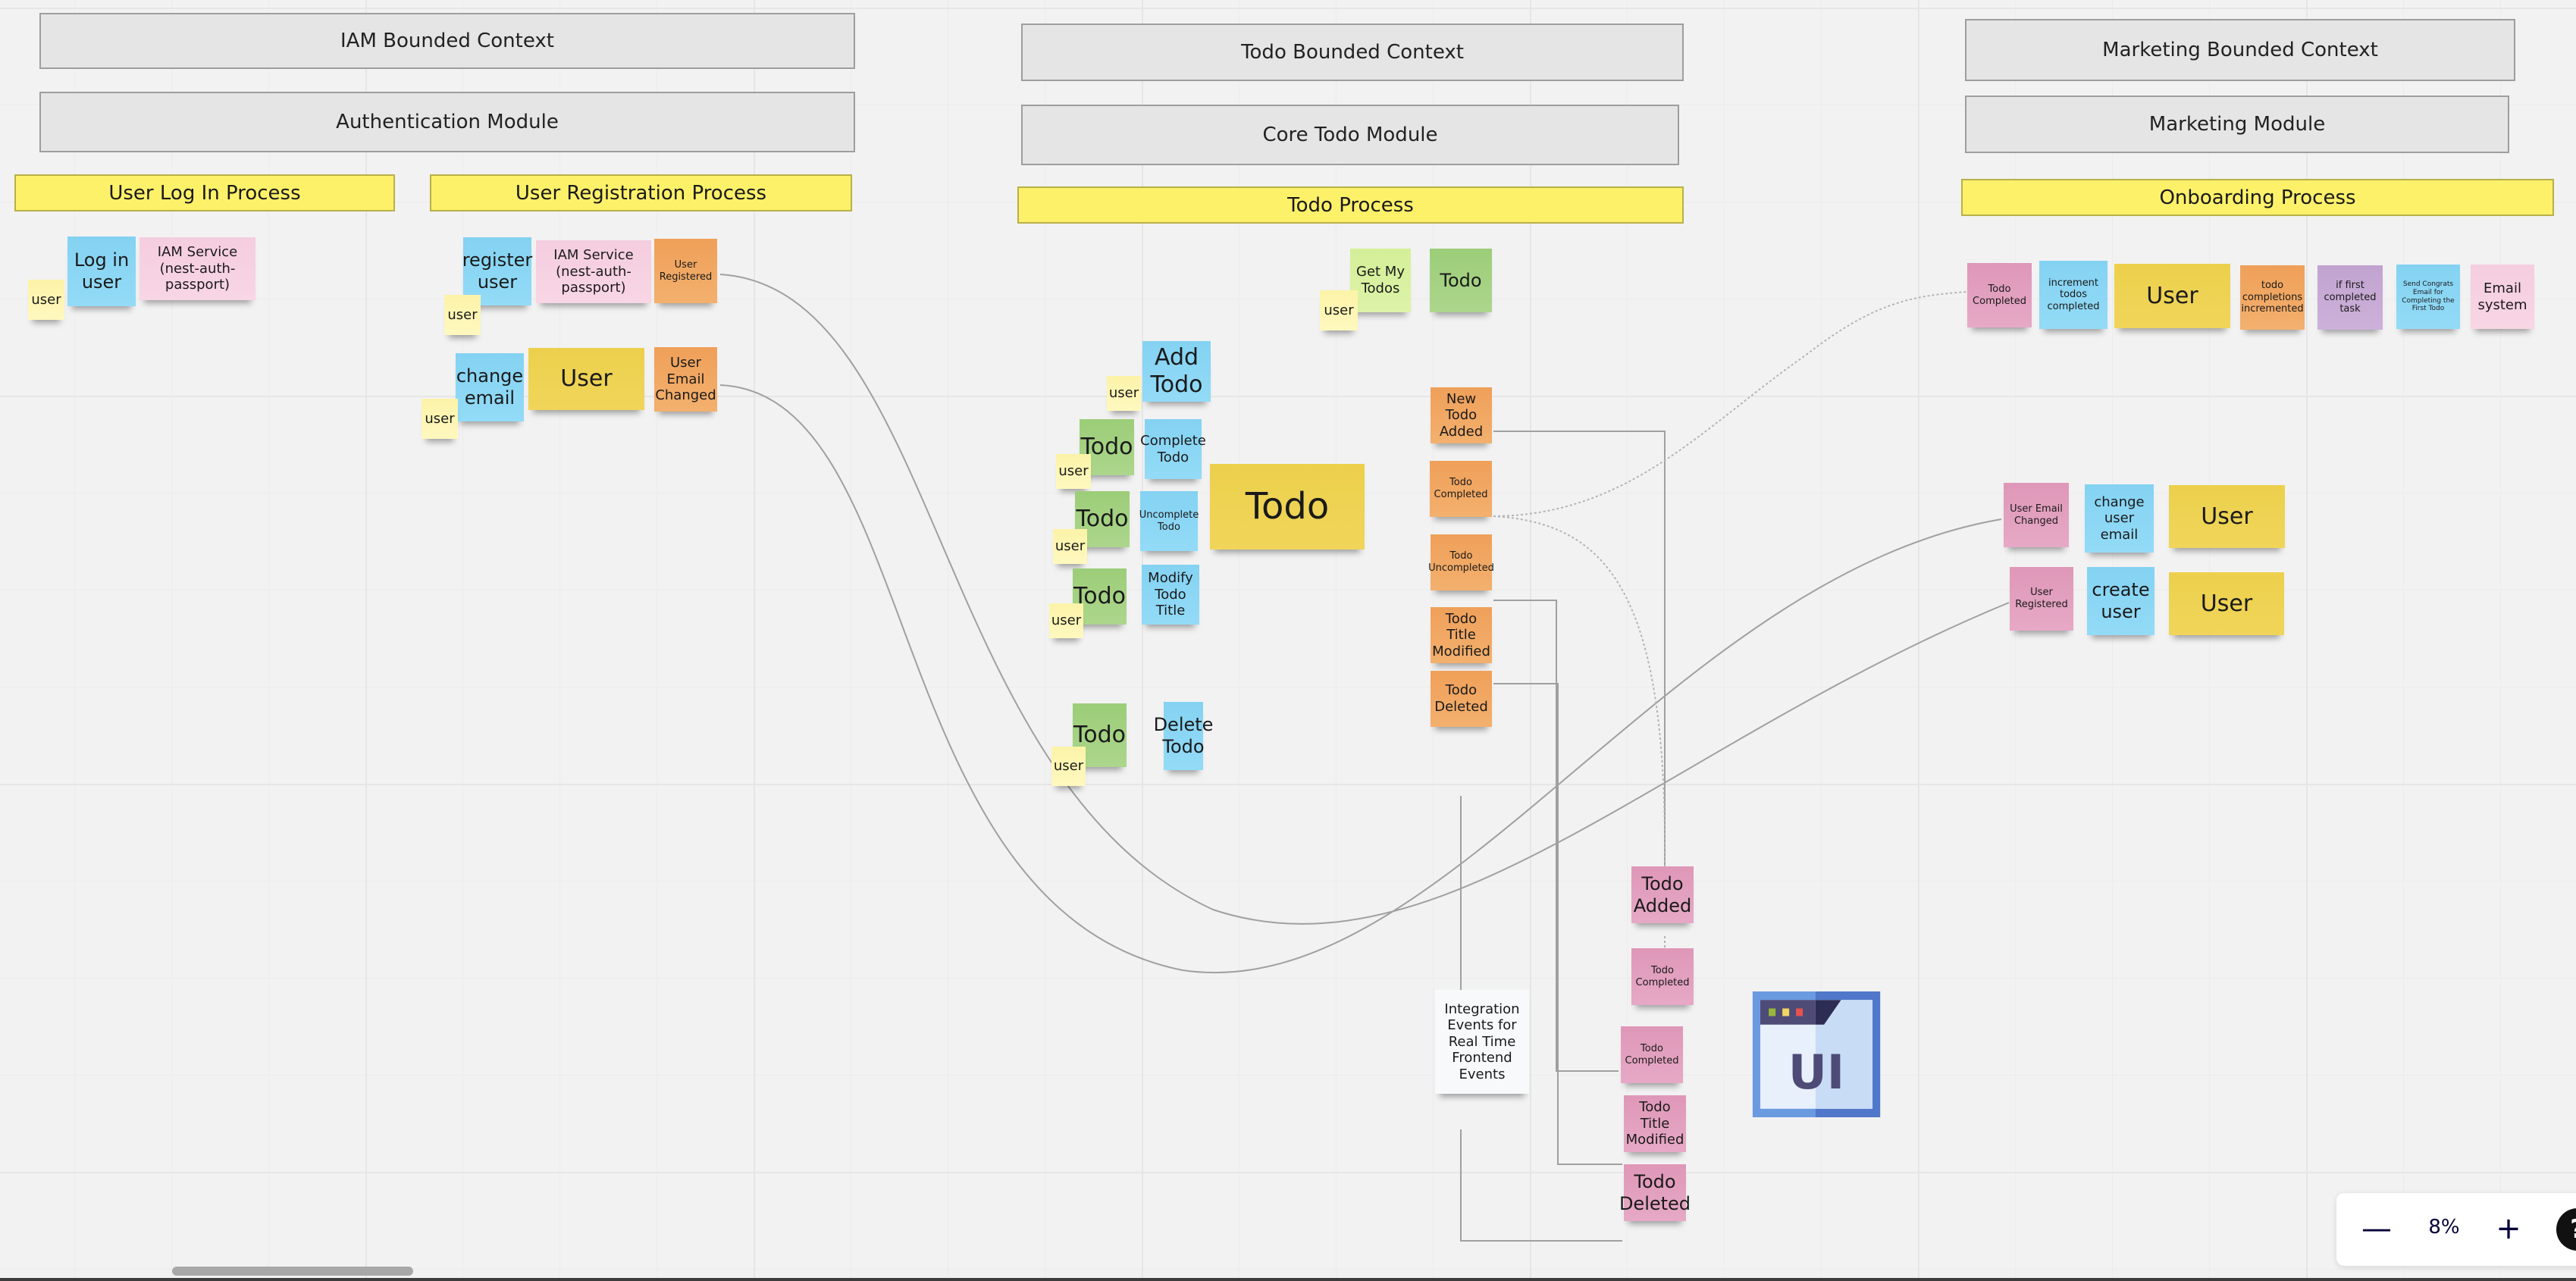 The height and width of the screenshot is (1281, 2576). I want to click on zoom-out-button: —, so click(2377, 1229).